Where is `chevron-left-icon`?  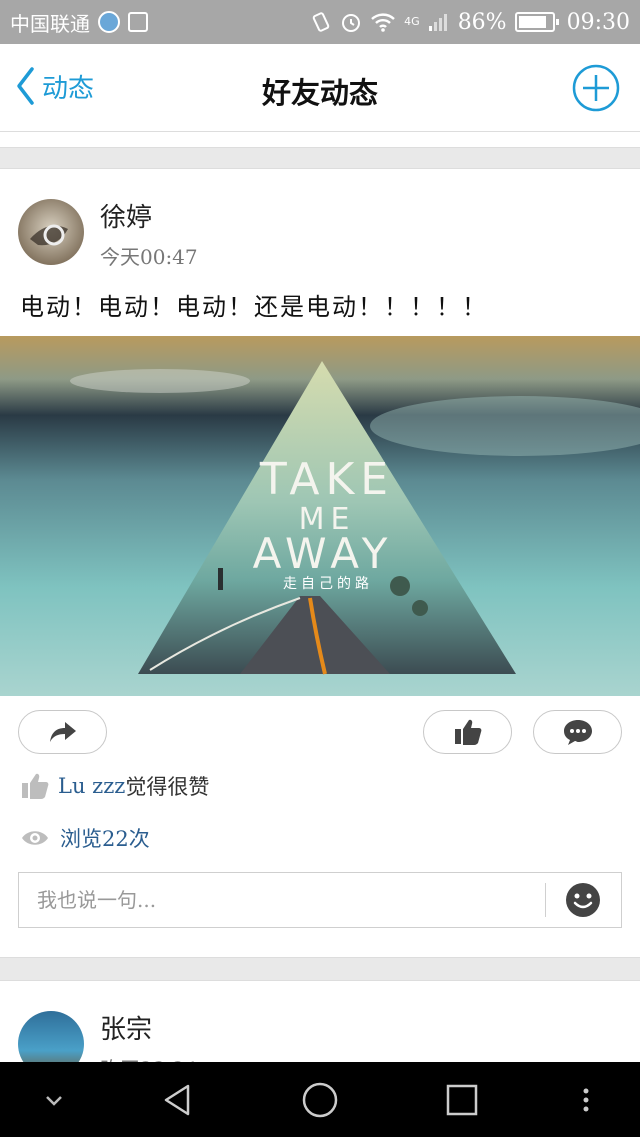 chevron-left-icon is located at coordinates (25, 86).